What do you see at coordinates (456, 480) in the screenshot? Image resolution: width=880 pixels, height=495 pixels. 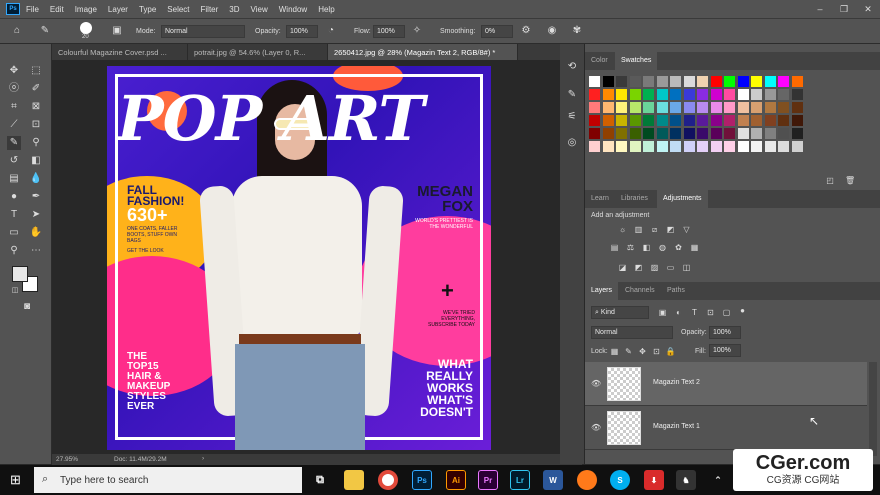 I see `illustrator-taskbar-icon: Ai` at bounding box center [456, 480].